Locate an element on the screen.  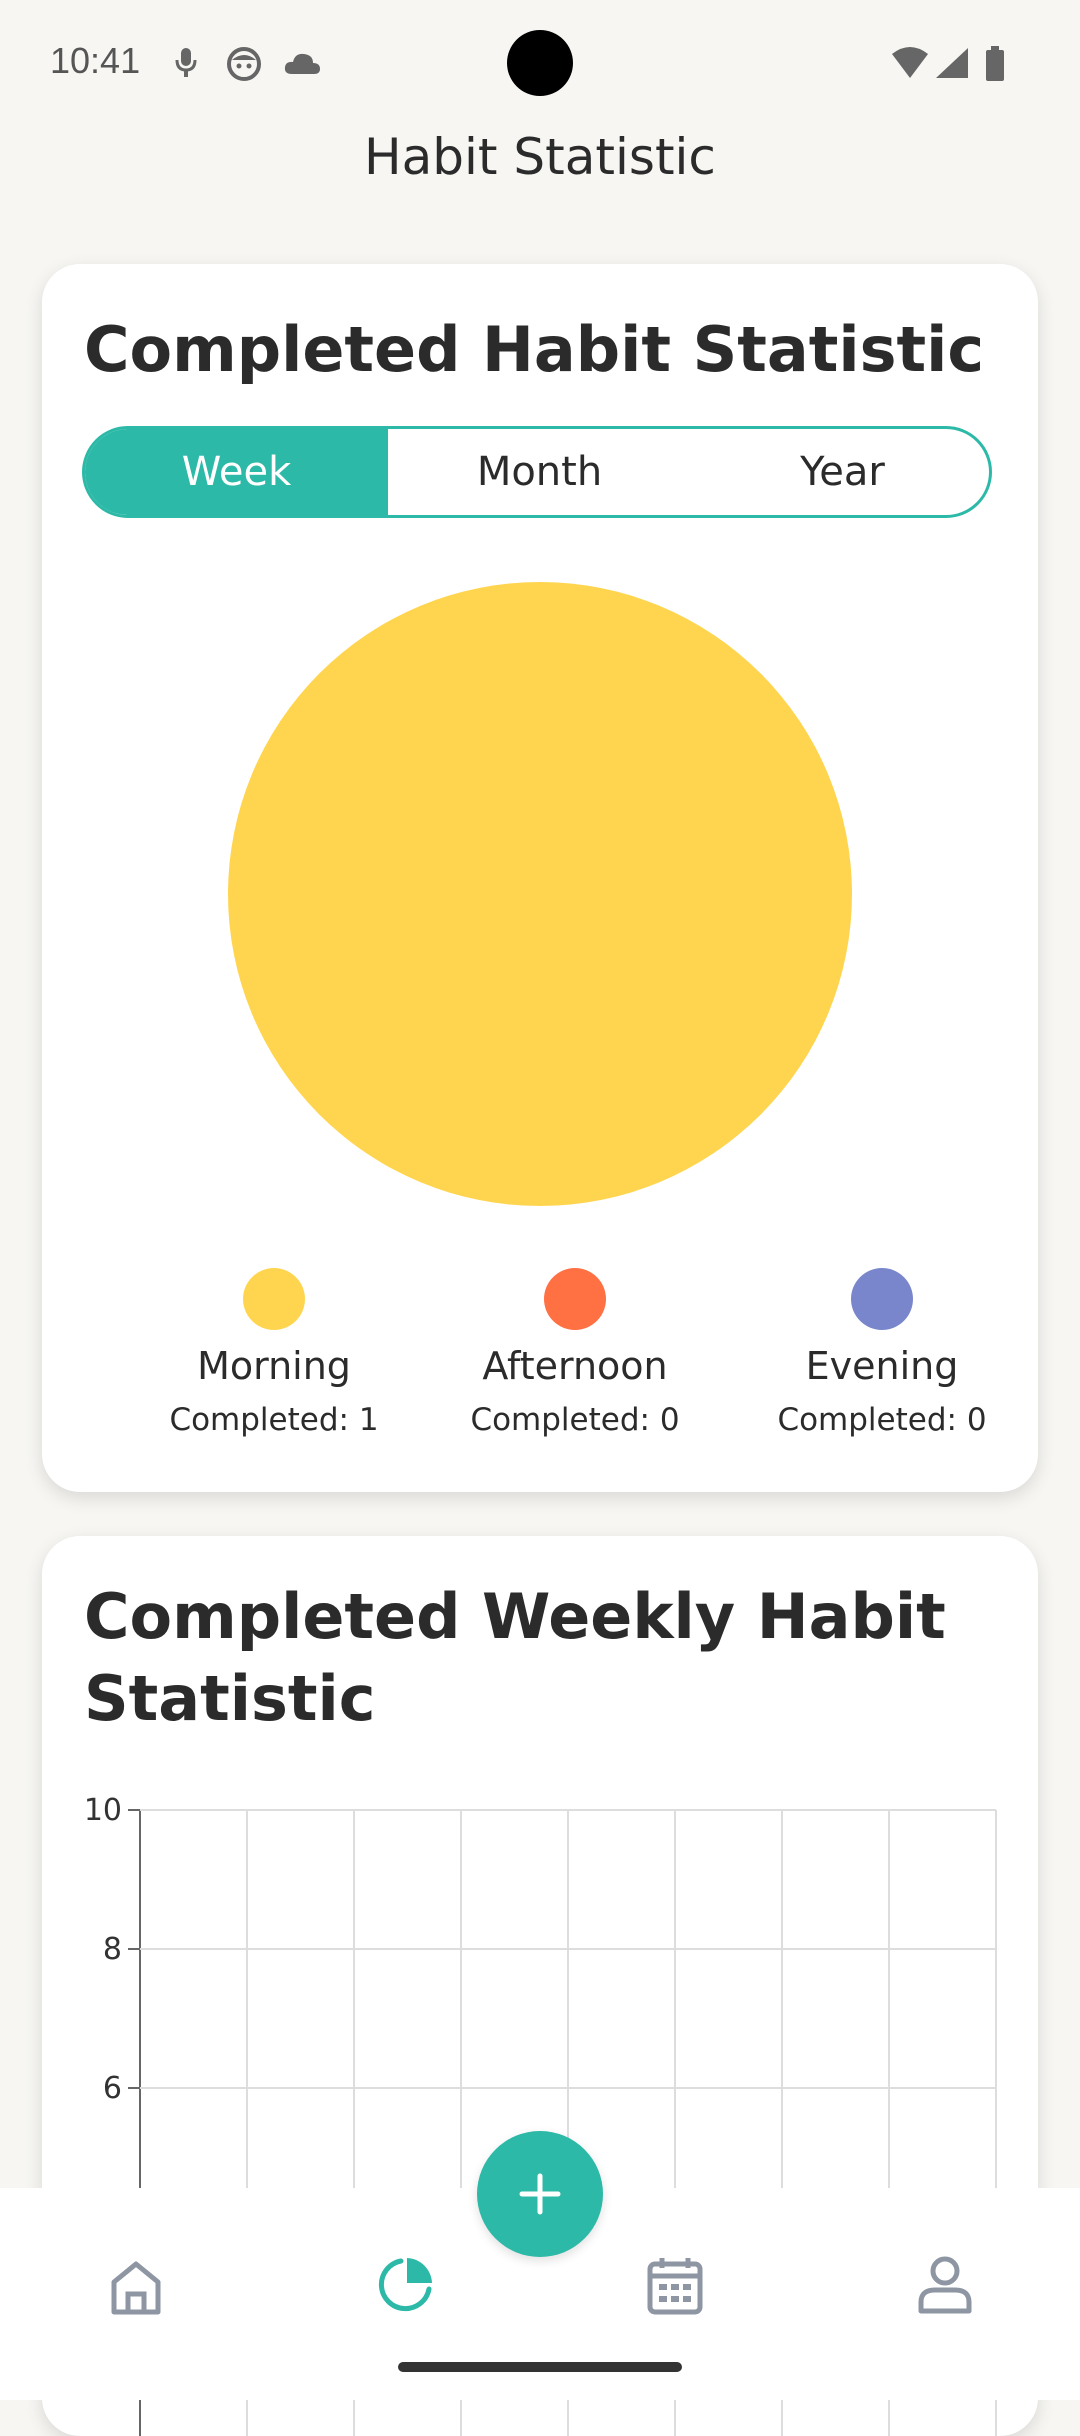
period-tabs: Week Month Year is located at coordinates (537, 472).